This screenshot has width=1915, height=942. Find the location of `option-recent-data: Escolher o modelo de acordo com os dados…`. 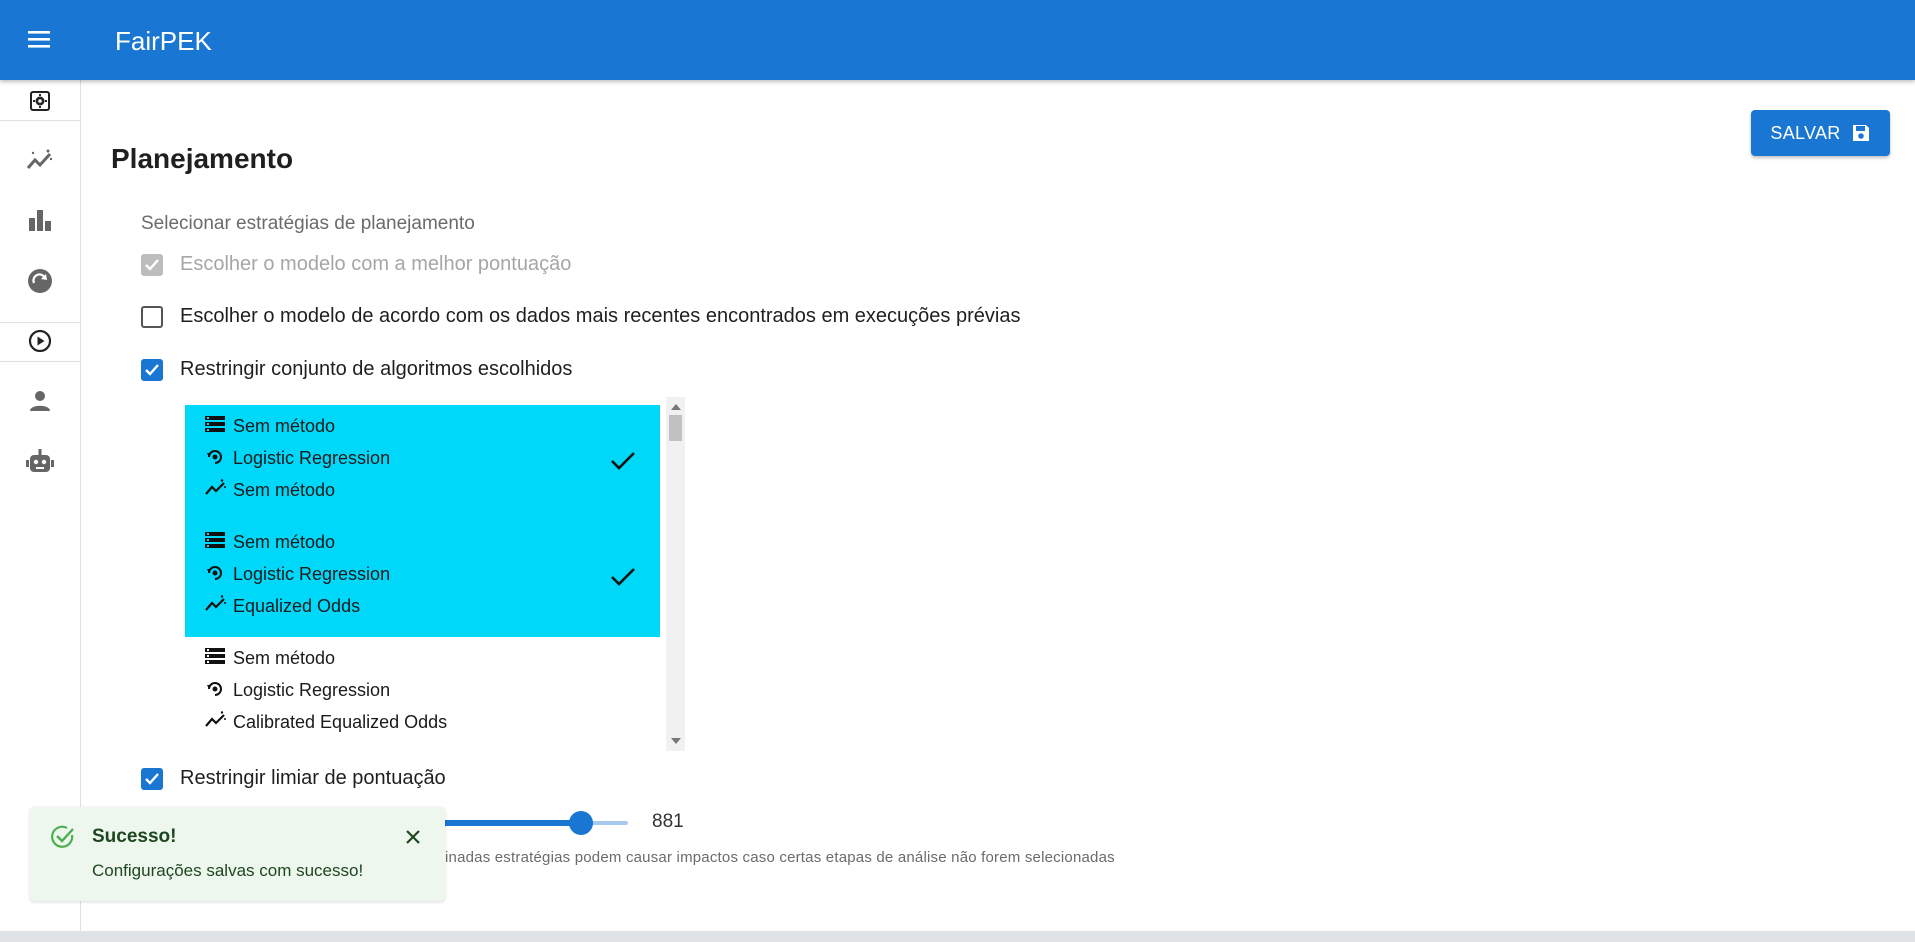

option-recent-data: Escolher o modelo de acordo com os dados… is located at coordinates (580, 316).